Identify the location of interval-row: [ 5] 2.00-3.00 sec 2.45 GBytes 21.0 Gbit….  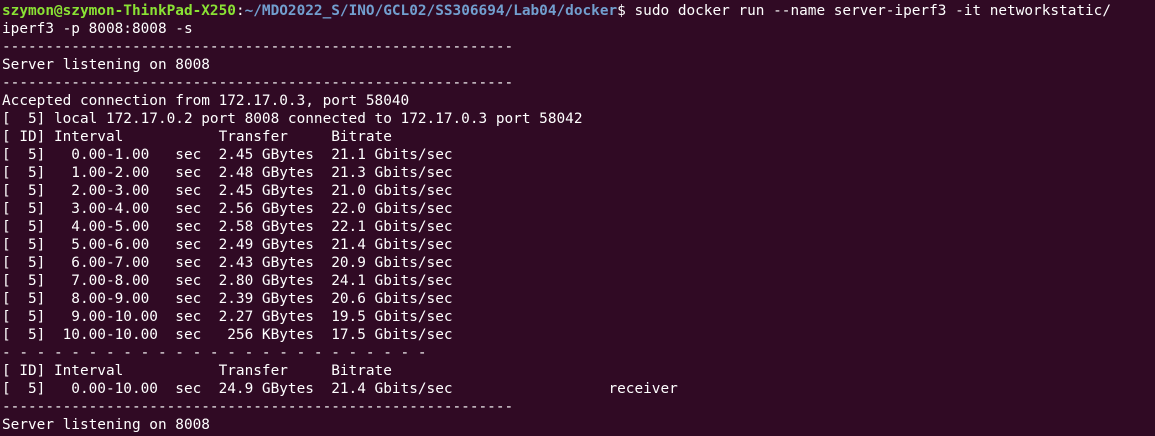
(227, 191).